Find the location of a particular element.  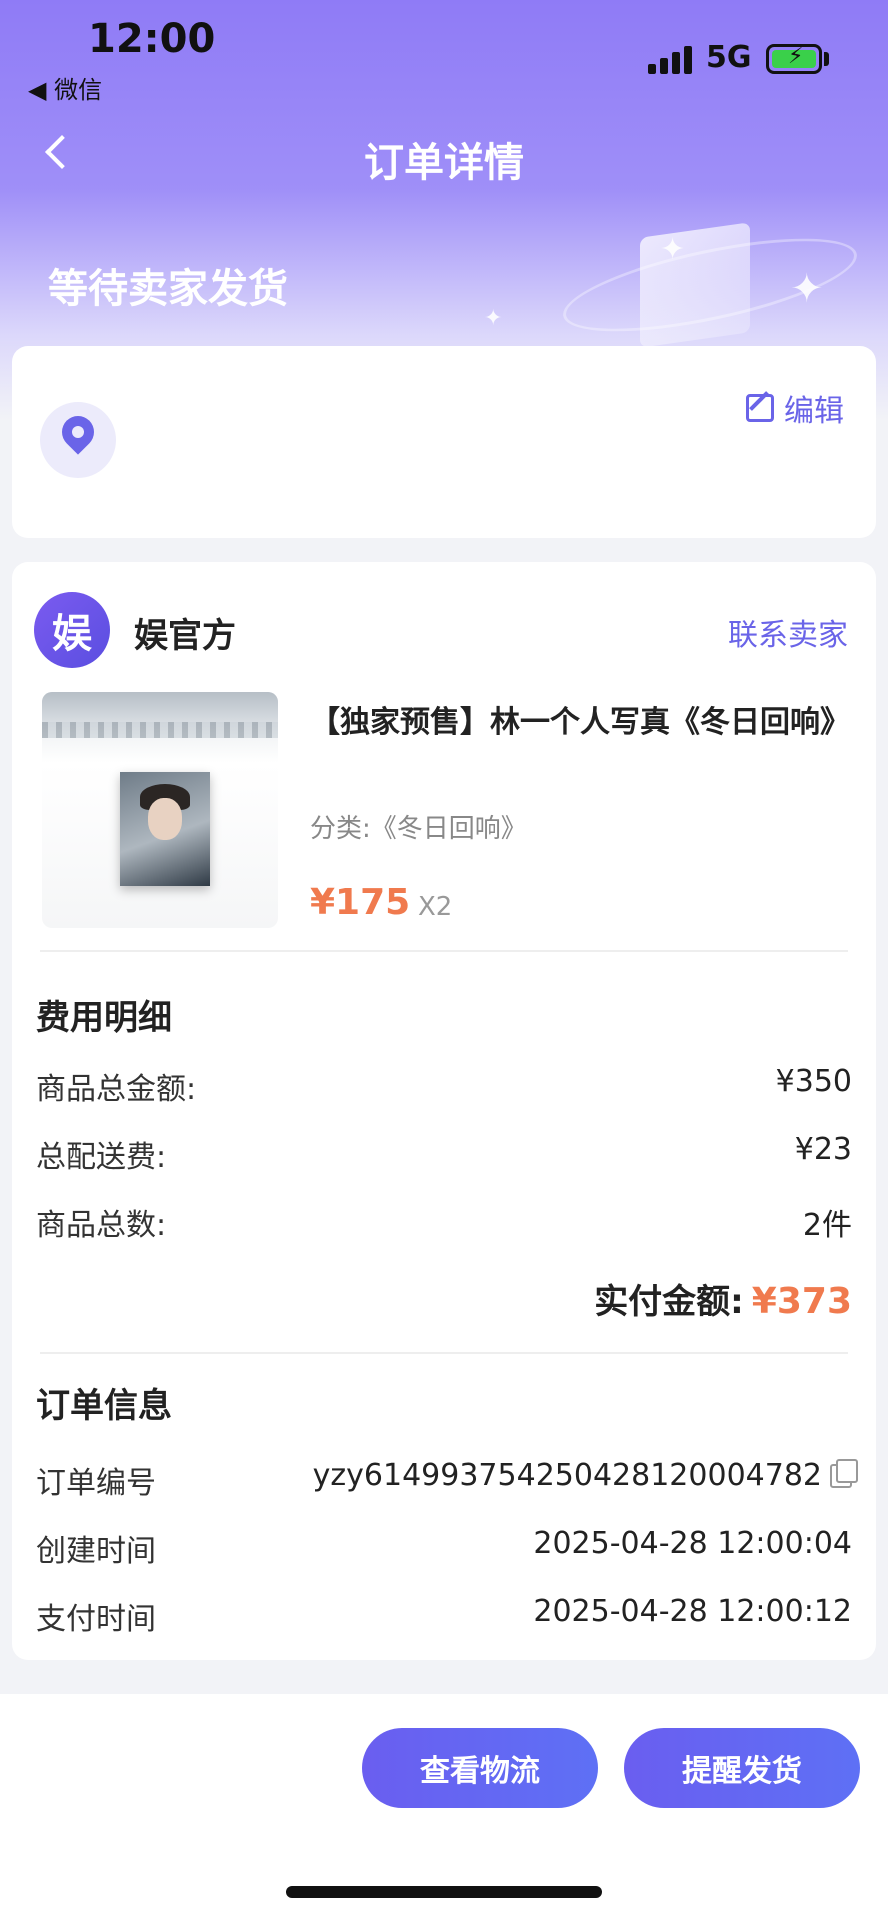

page-title: 订单详情 is located at coordinates (444, 163).